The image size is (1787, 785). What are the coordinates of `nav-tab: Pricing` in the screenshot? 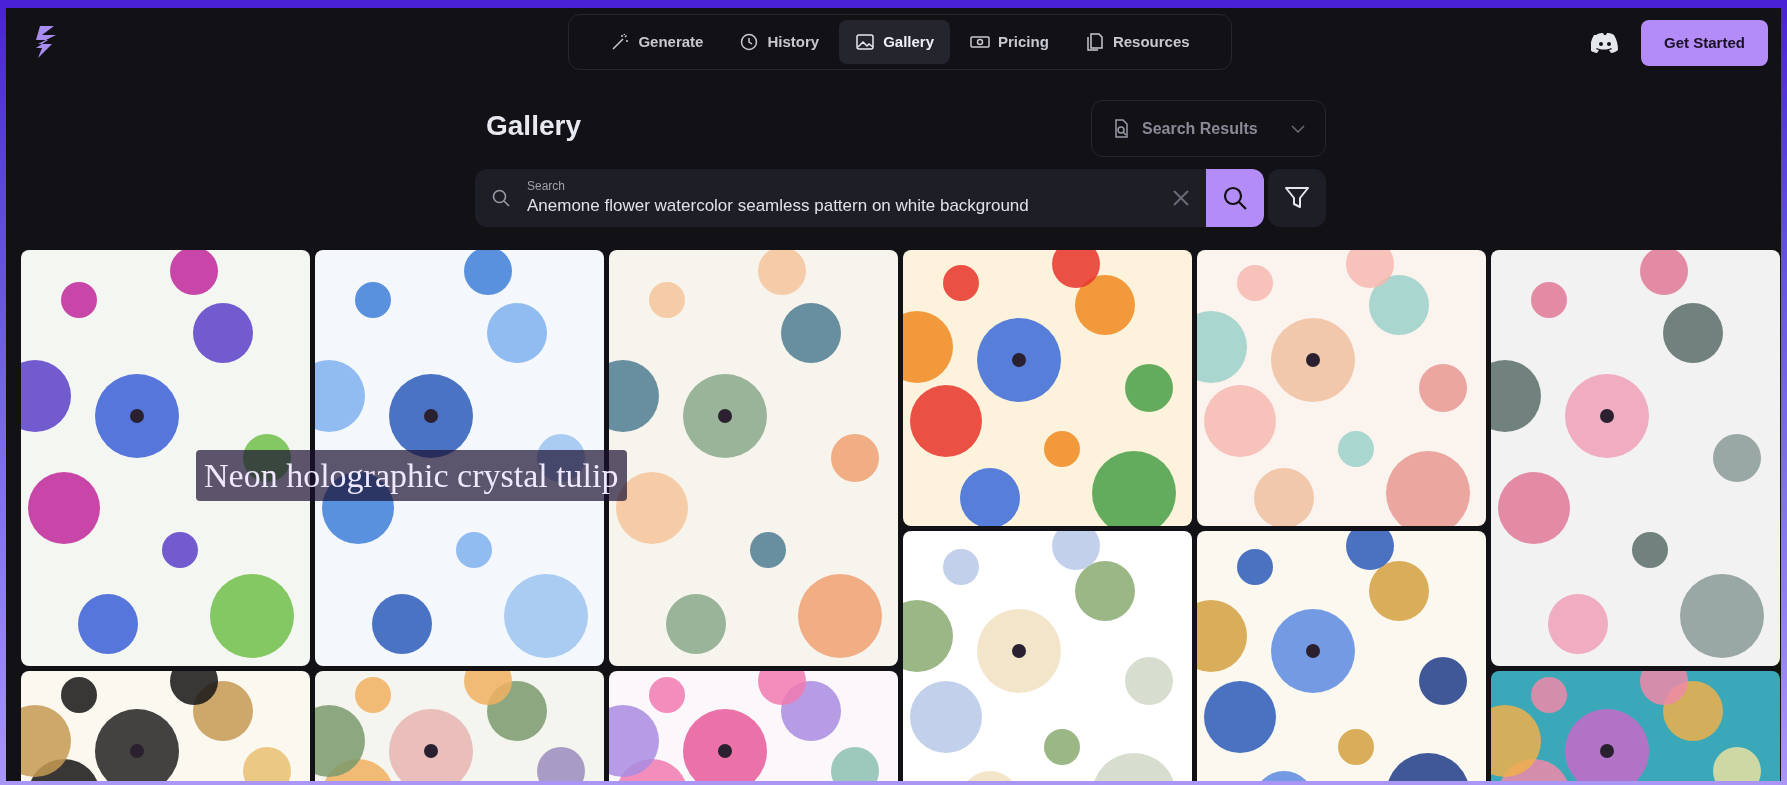 It's located at (1009, 42).